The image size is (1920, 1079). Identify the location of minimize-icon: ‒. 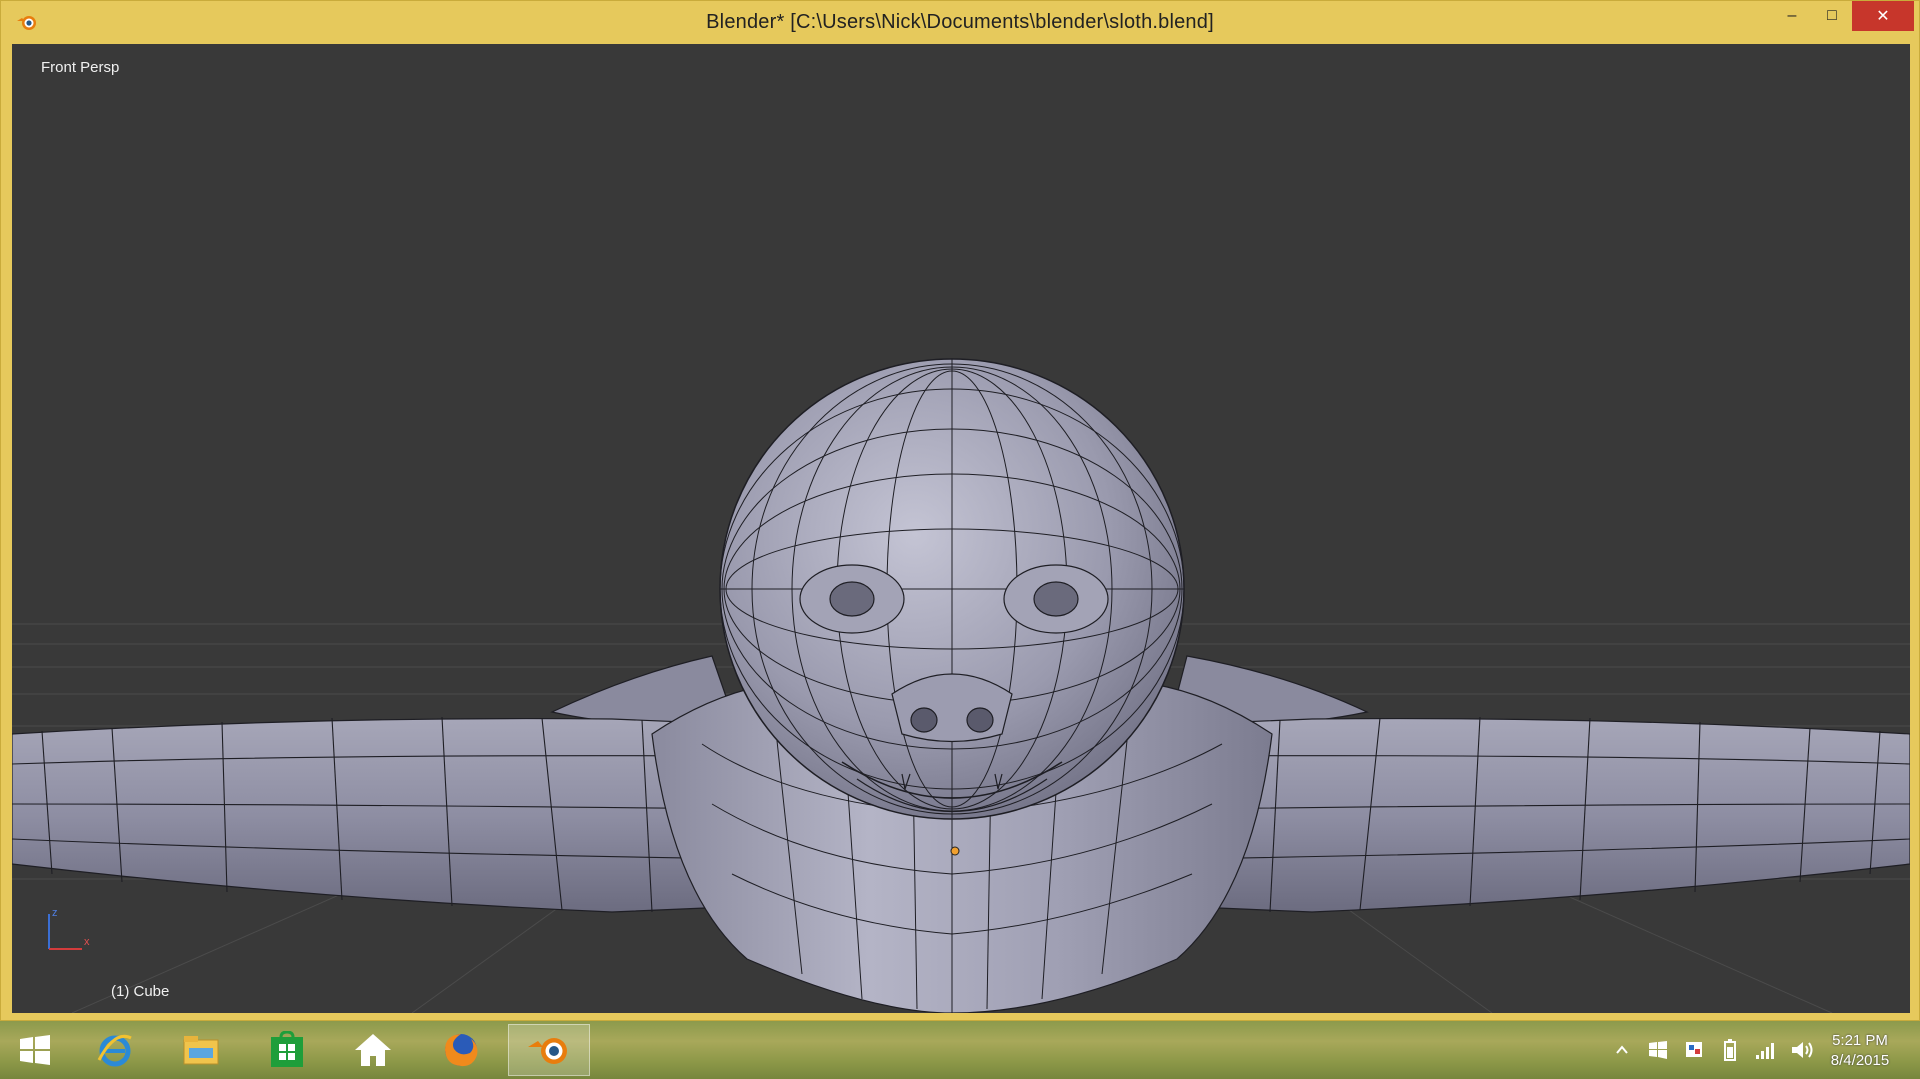
(1792, 15).